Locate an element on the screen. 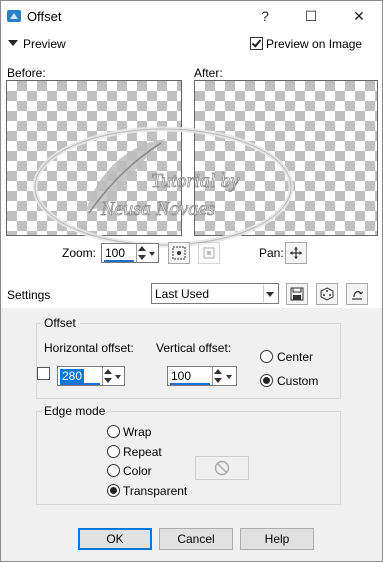 Image resolution: width=383 pixels, height=562 pixels. reset-button is located at coordinates (357, 294).